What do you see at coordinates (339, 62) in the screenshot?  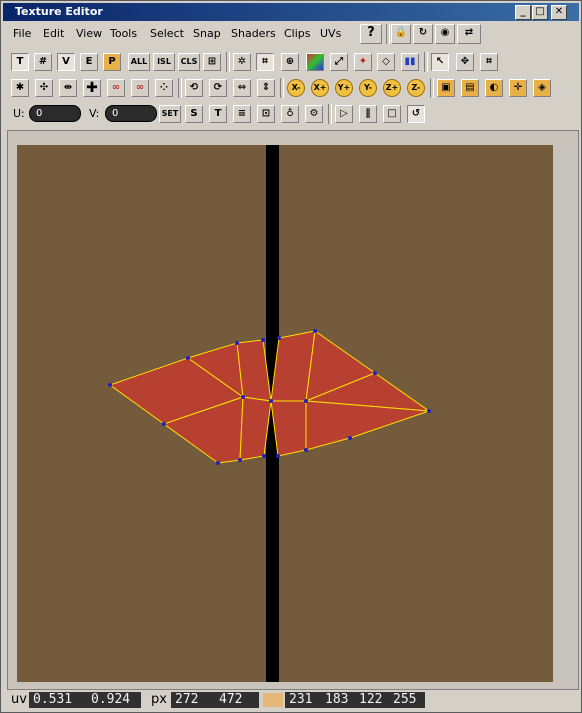 I see `flip-icon: ⤢` at bounding box center [339, 62].